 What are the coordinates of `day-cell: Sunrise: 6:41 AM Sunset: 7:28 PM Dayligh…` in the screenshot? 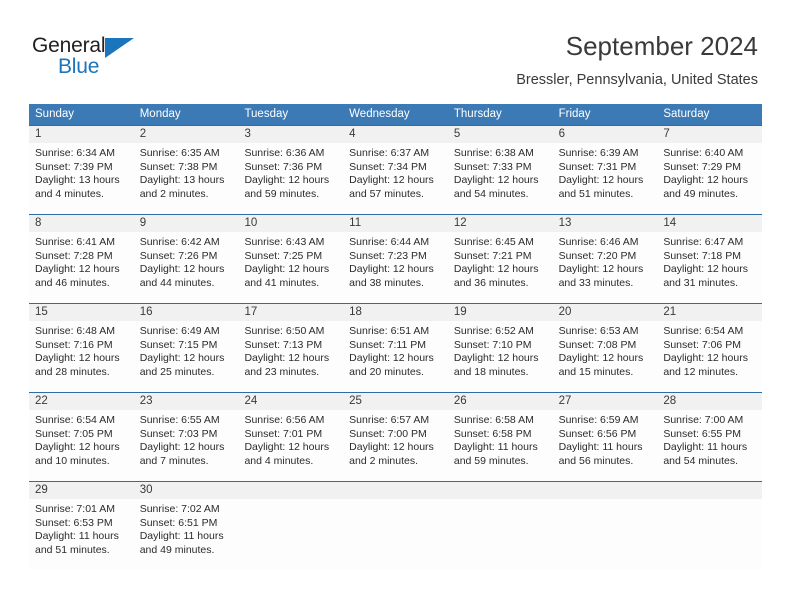 It's located at (81, 267).